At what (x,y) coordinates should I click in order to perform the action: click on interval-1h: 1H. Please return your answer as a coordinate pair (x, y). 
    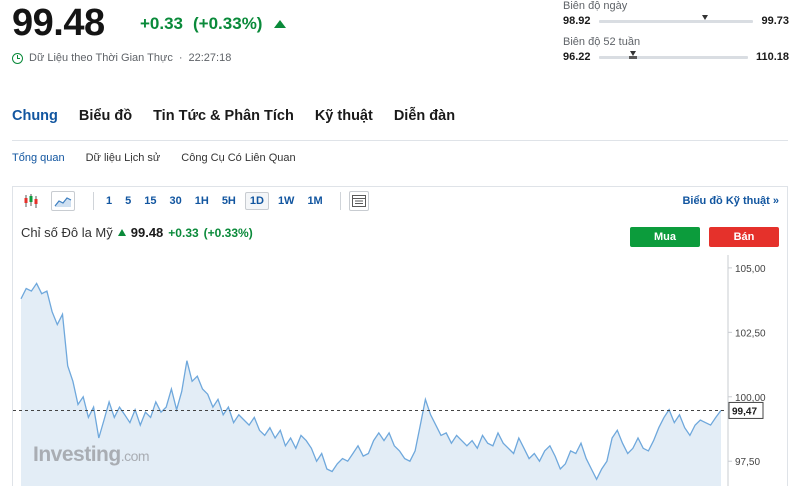
    Looking at the image, I should click on (202, 201).